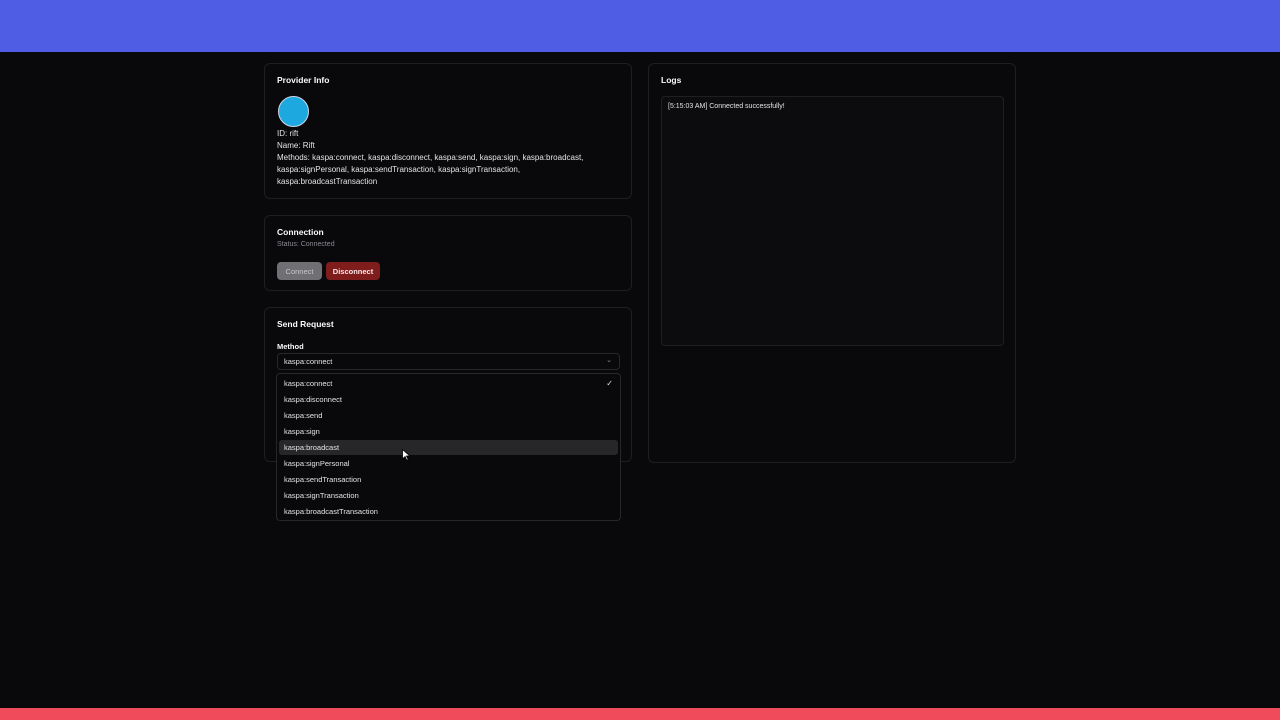 This screenshot has height=720, width=1280. Describe the element at coordinates (448, 511) in the screenshot. I see `method-option-broadcastTransaction: kaspa:broadcastTransaction` at that location.